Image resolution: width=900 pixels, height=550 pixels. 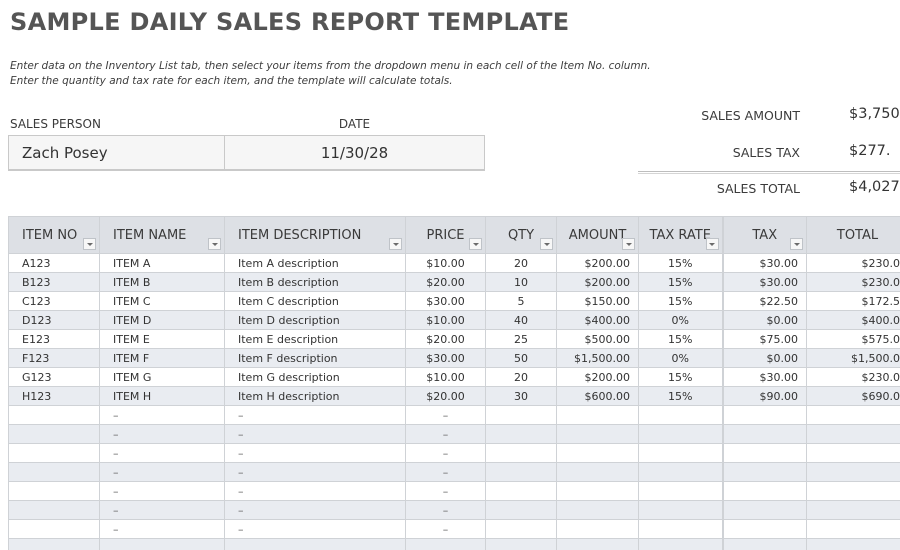 I want to click on cell-amount: $600.00, so click(x=597, y=396).